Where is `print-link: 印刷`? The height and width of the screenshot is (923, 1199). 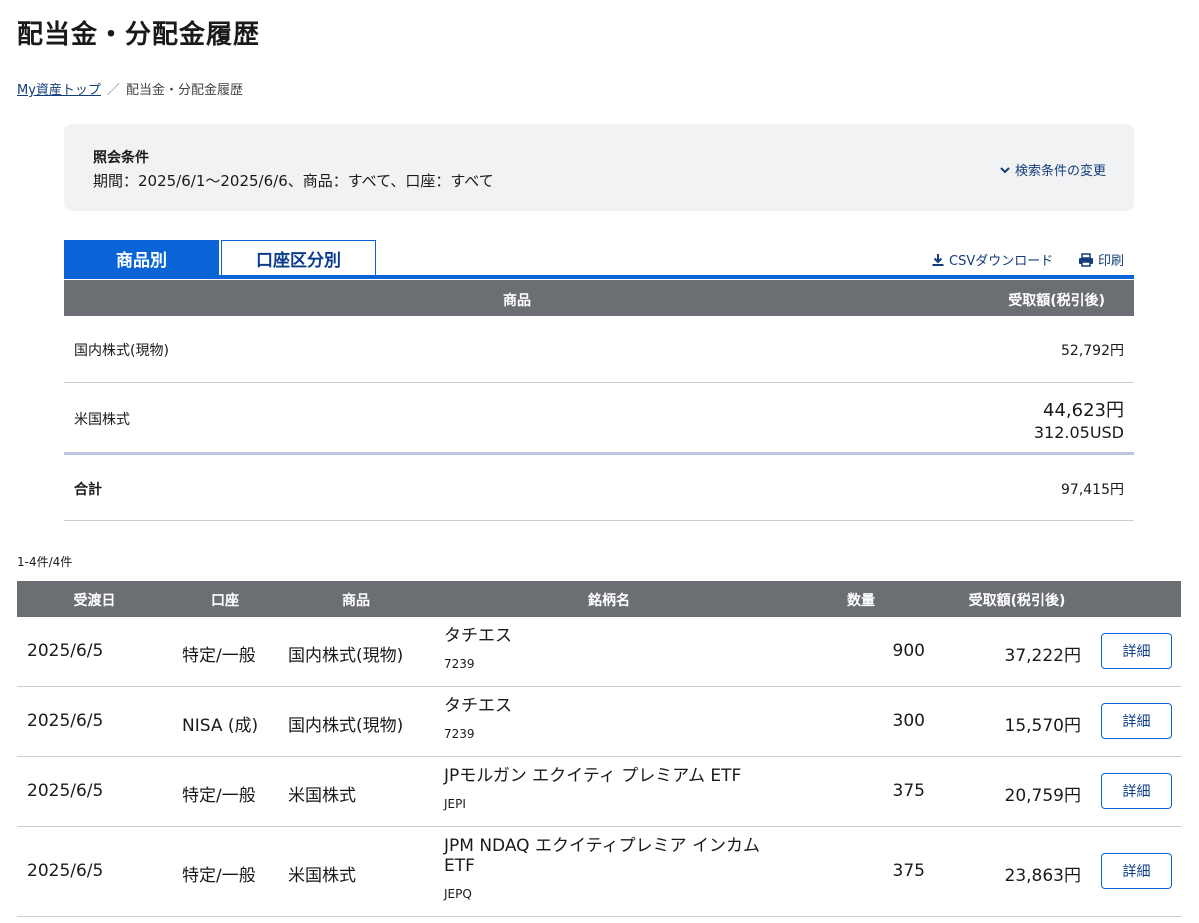 print-link: 印刷 is located at coordinates (1101, 259).